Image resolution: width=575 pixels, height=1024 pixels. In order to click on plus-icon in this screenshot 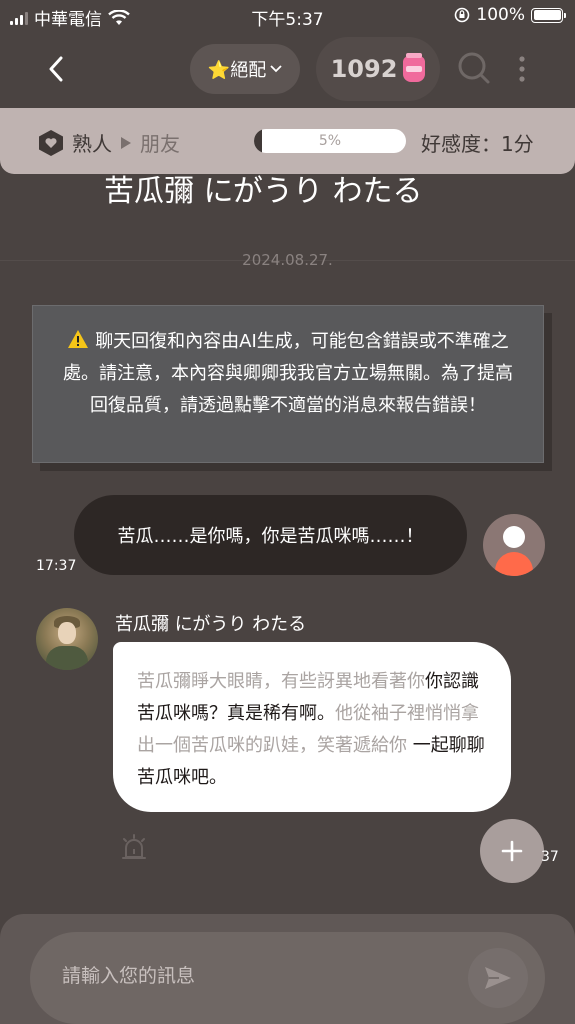, I will do `click(512, 851)`.